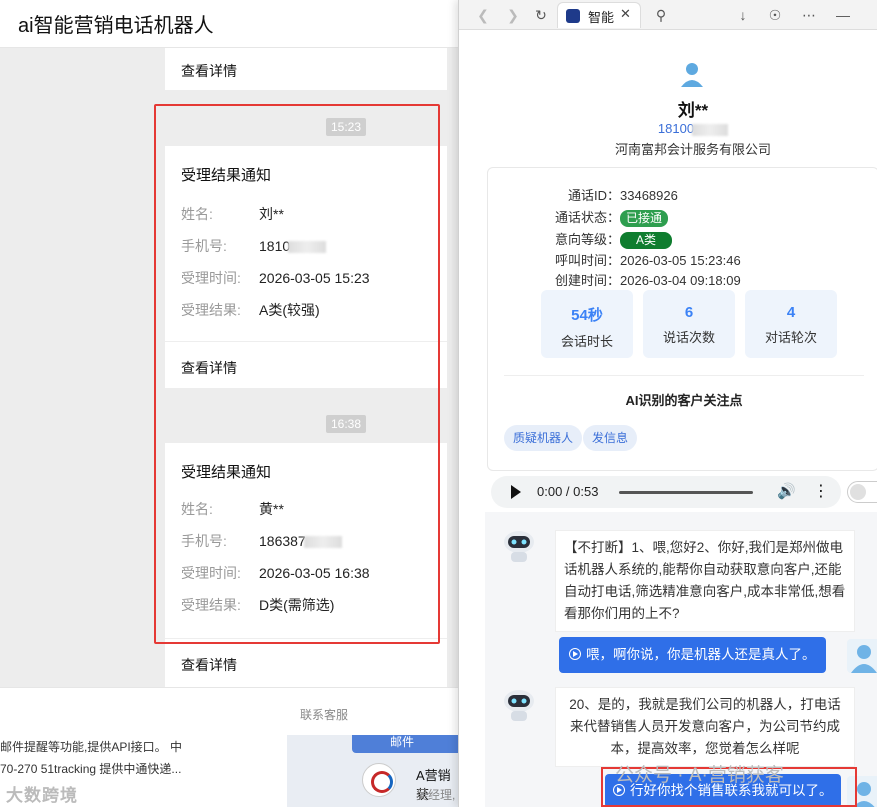 Image resolution: width=877 pixels, height=807 pixels. What do you see at coordinates (593, 195) in the screenshot?
I see `call-id-label: 通话ID：` at bounding box center [593, 195].